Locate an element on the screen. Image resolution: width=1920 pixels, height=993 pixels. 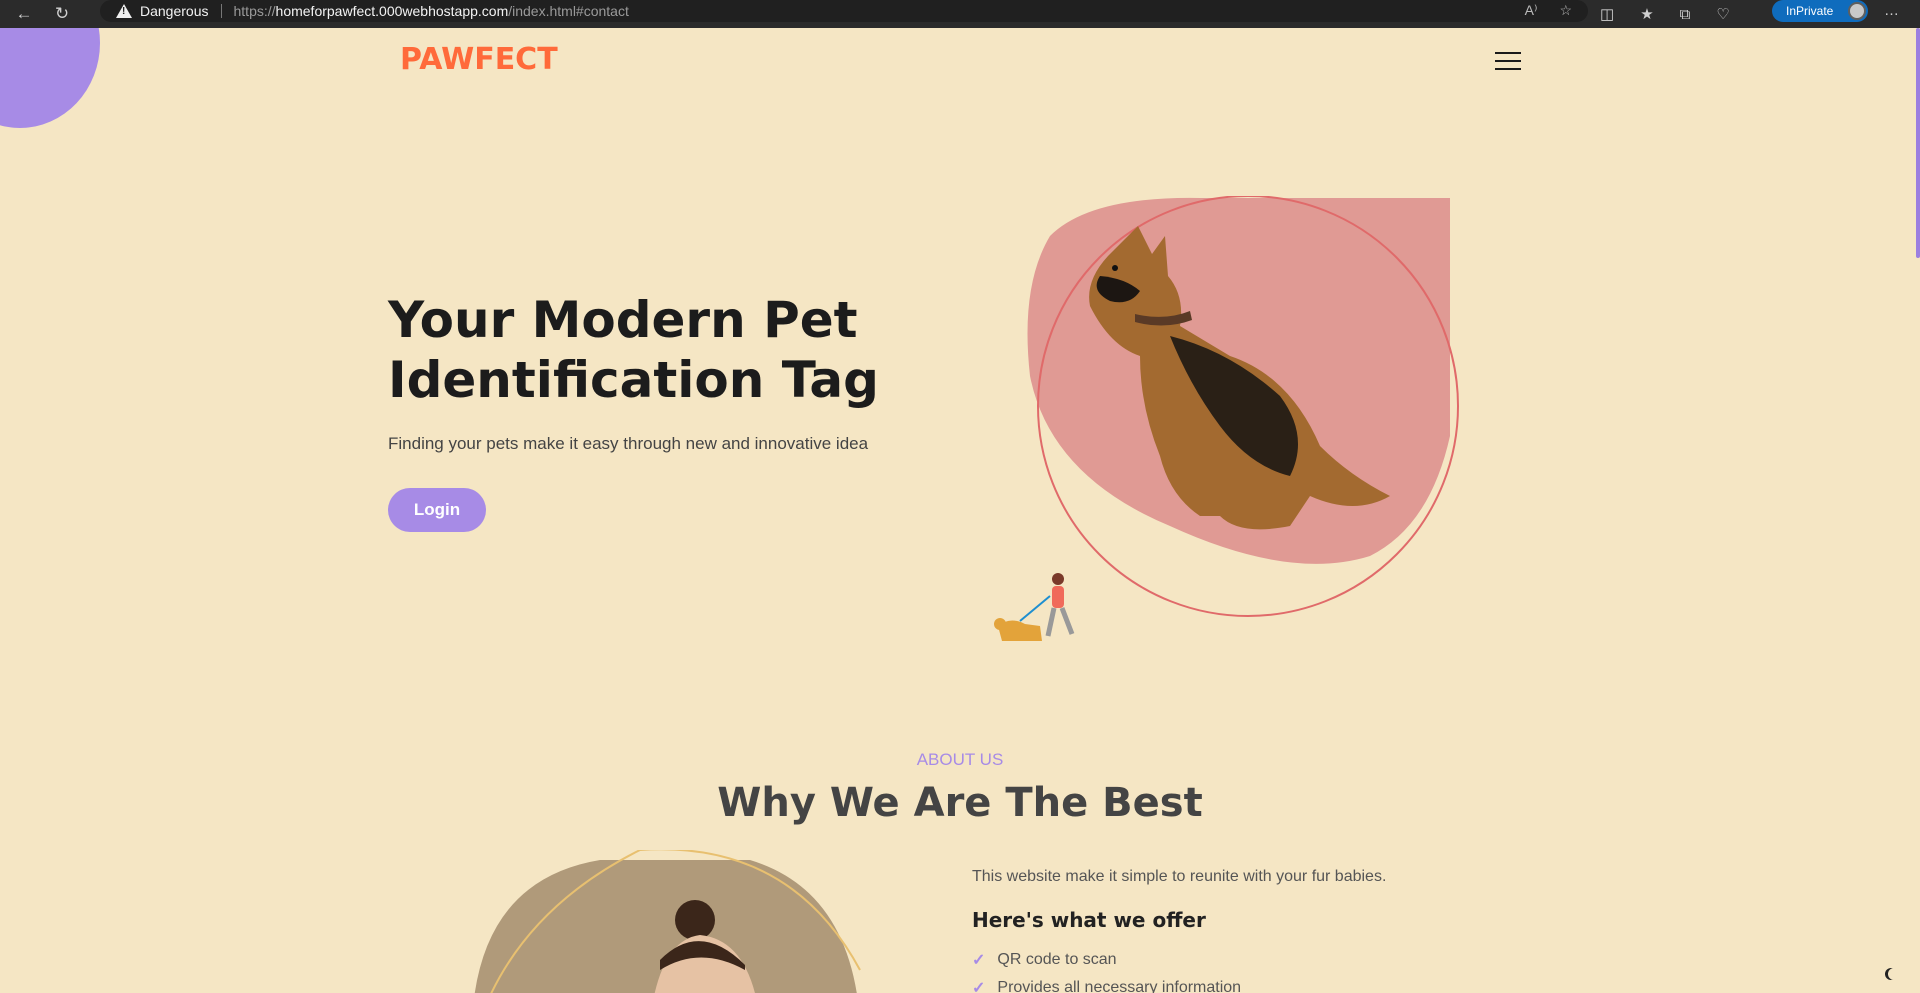
list-item: ✓ Provides all necessary information is located at coordinates (1106, 983).